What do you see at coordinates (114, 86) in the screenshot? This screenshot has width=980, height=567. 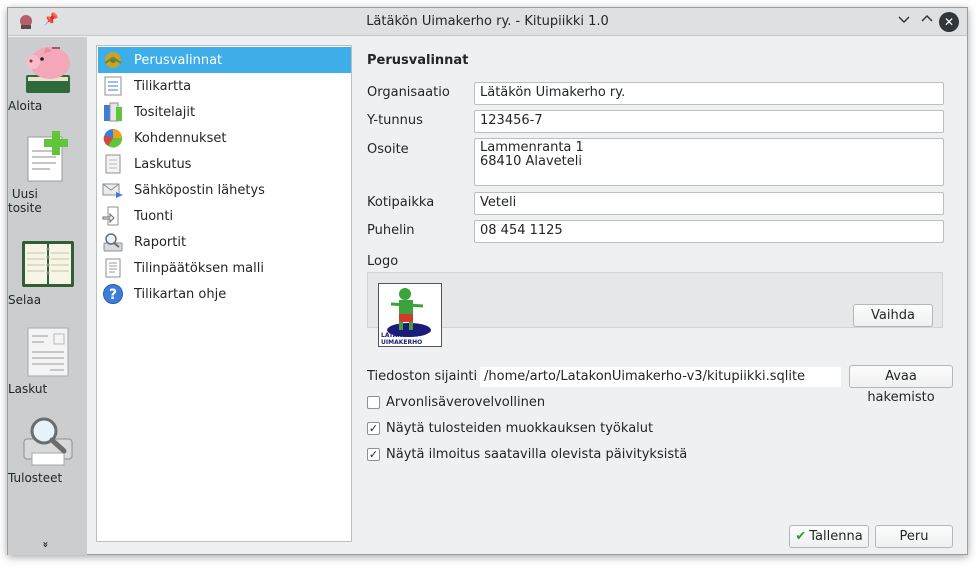 I see `chart-of-accounts-icon` at bounding box center [114, 86].